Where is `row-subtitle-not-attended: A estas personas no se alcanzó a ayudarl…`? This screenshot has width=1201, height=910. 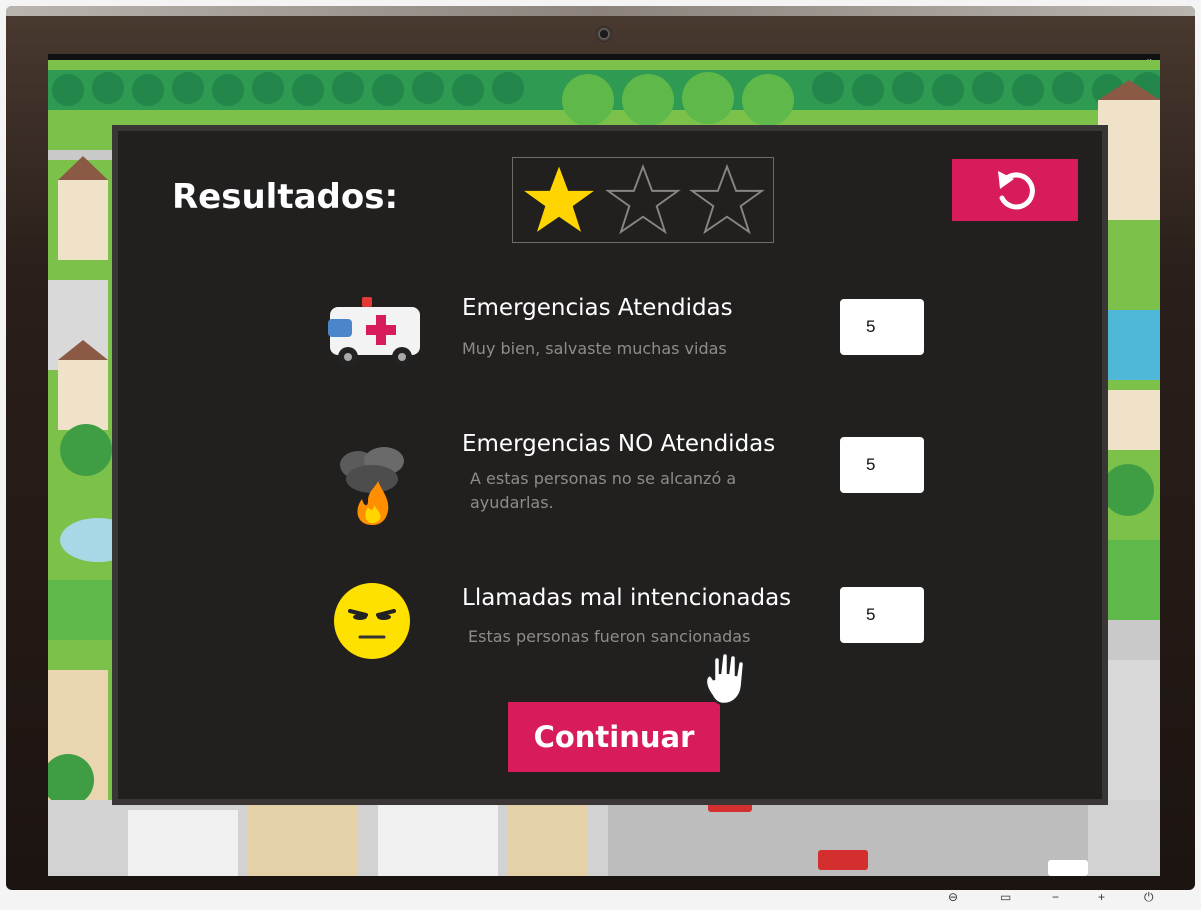 row-subtitle-not-attended: A estas personas no se alcanzó a ayudarl… is located at coordinates (603, 491).